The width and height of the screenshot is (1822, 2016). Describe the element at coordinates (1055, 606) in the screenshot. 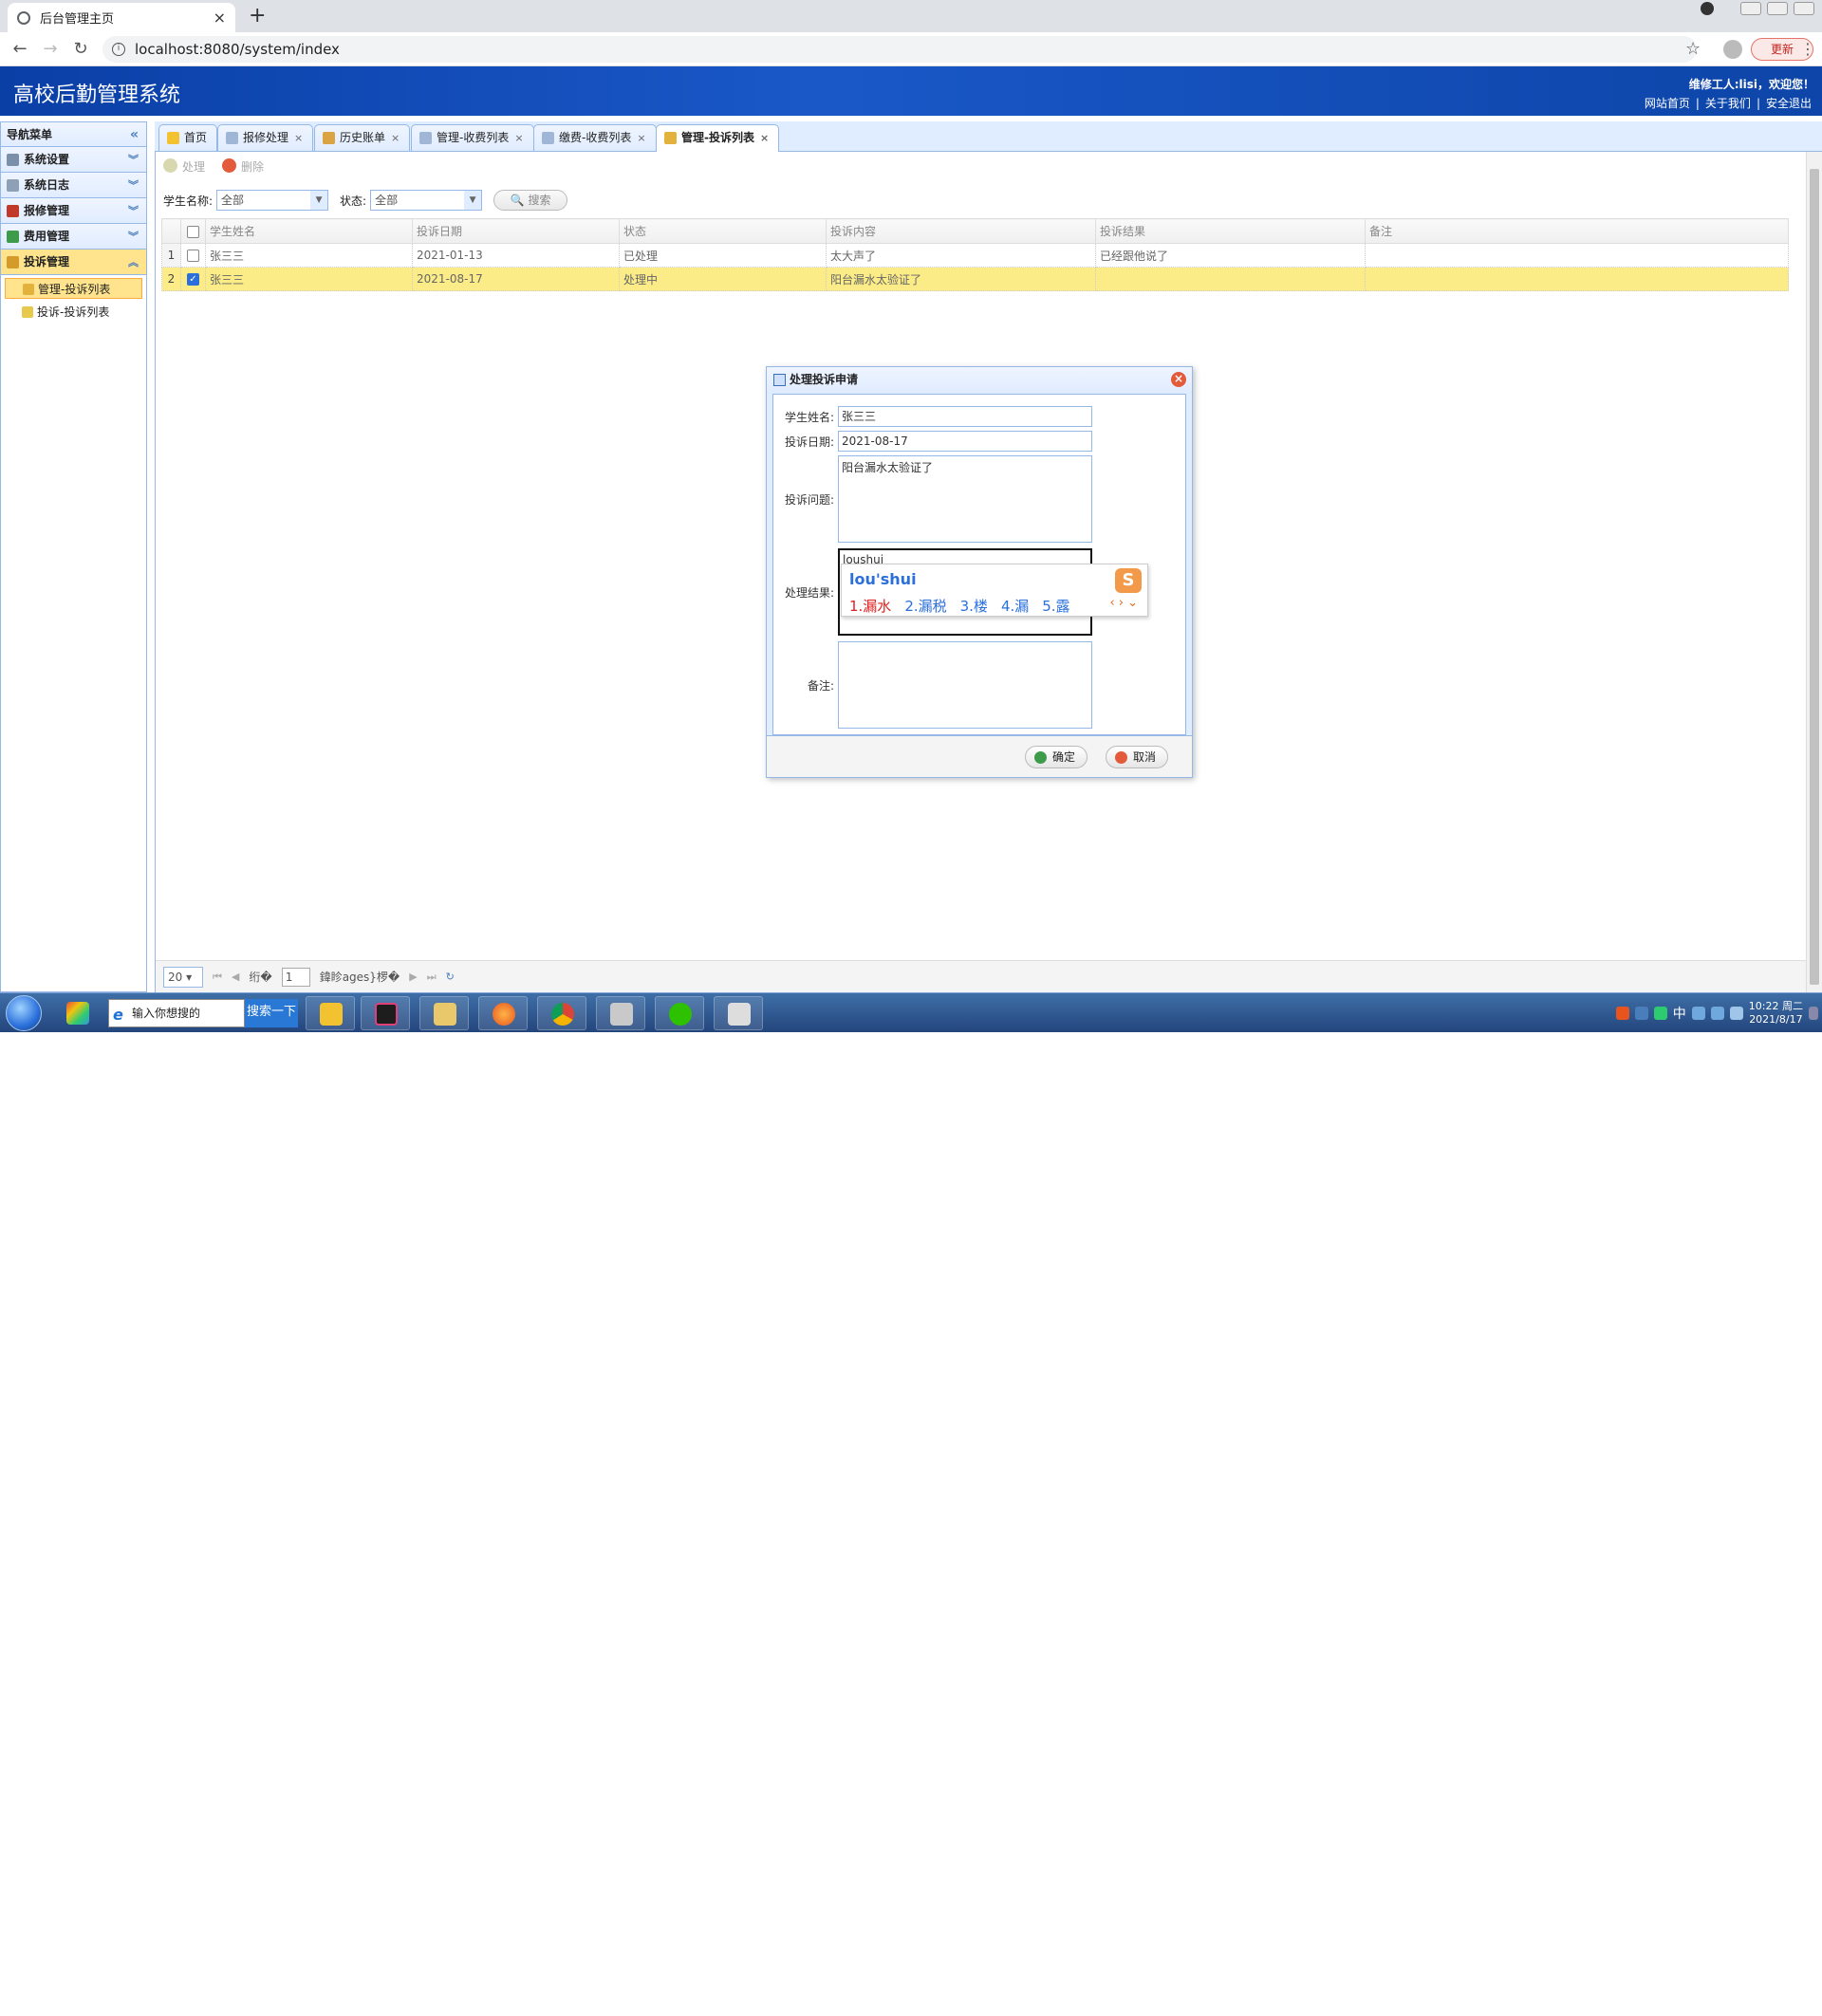

I see `ime-candidate: 5.露` at that location.